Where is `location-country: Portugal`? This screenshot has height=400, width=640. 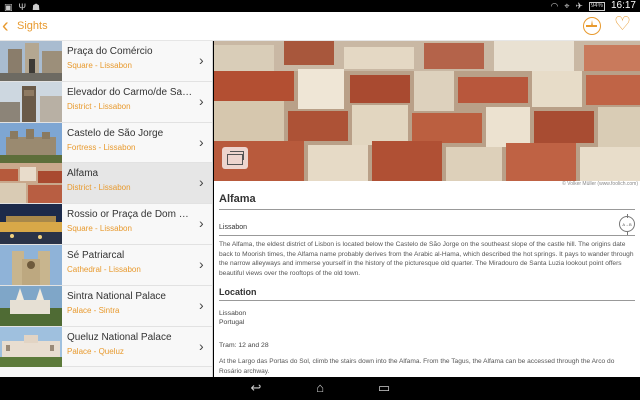
location-country: Portugal is located at coordinates (232, 322).